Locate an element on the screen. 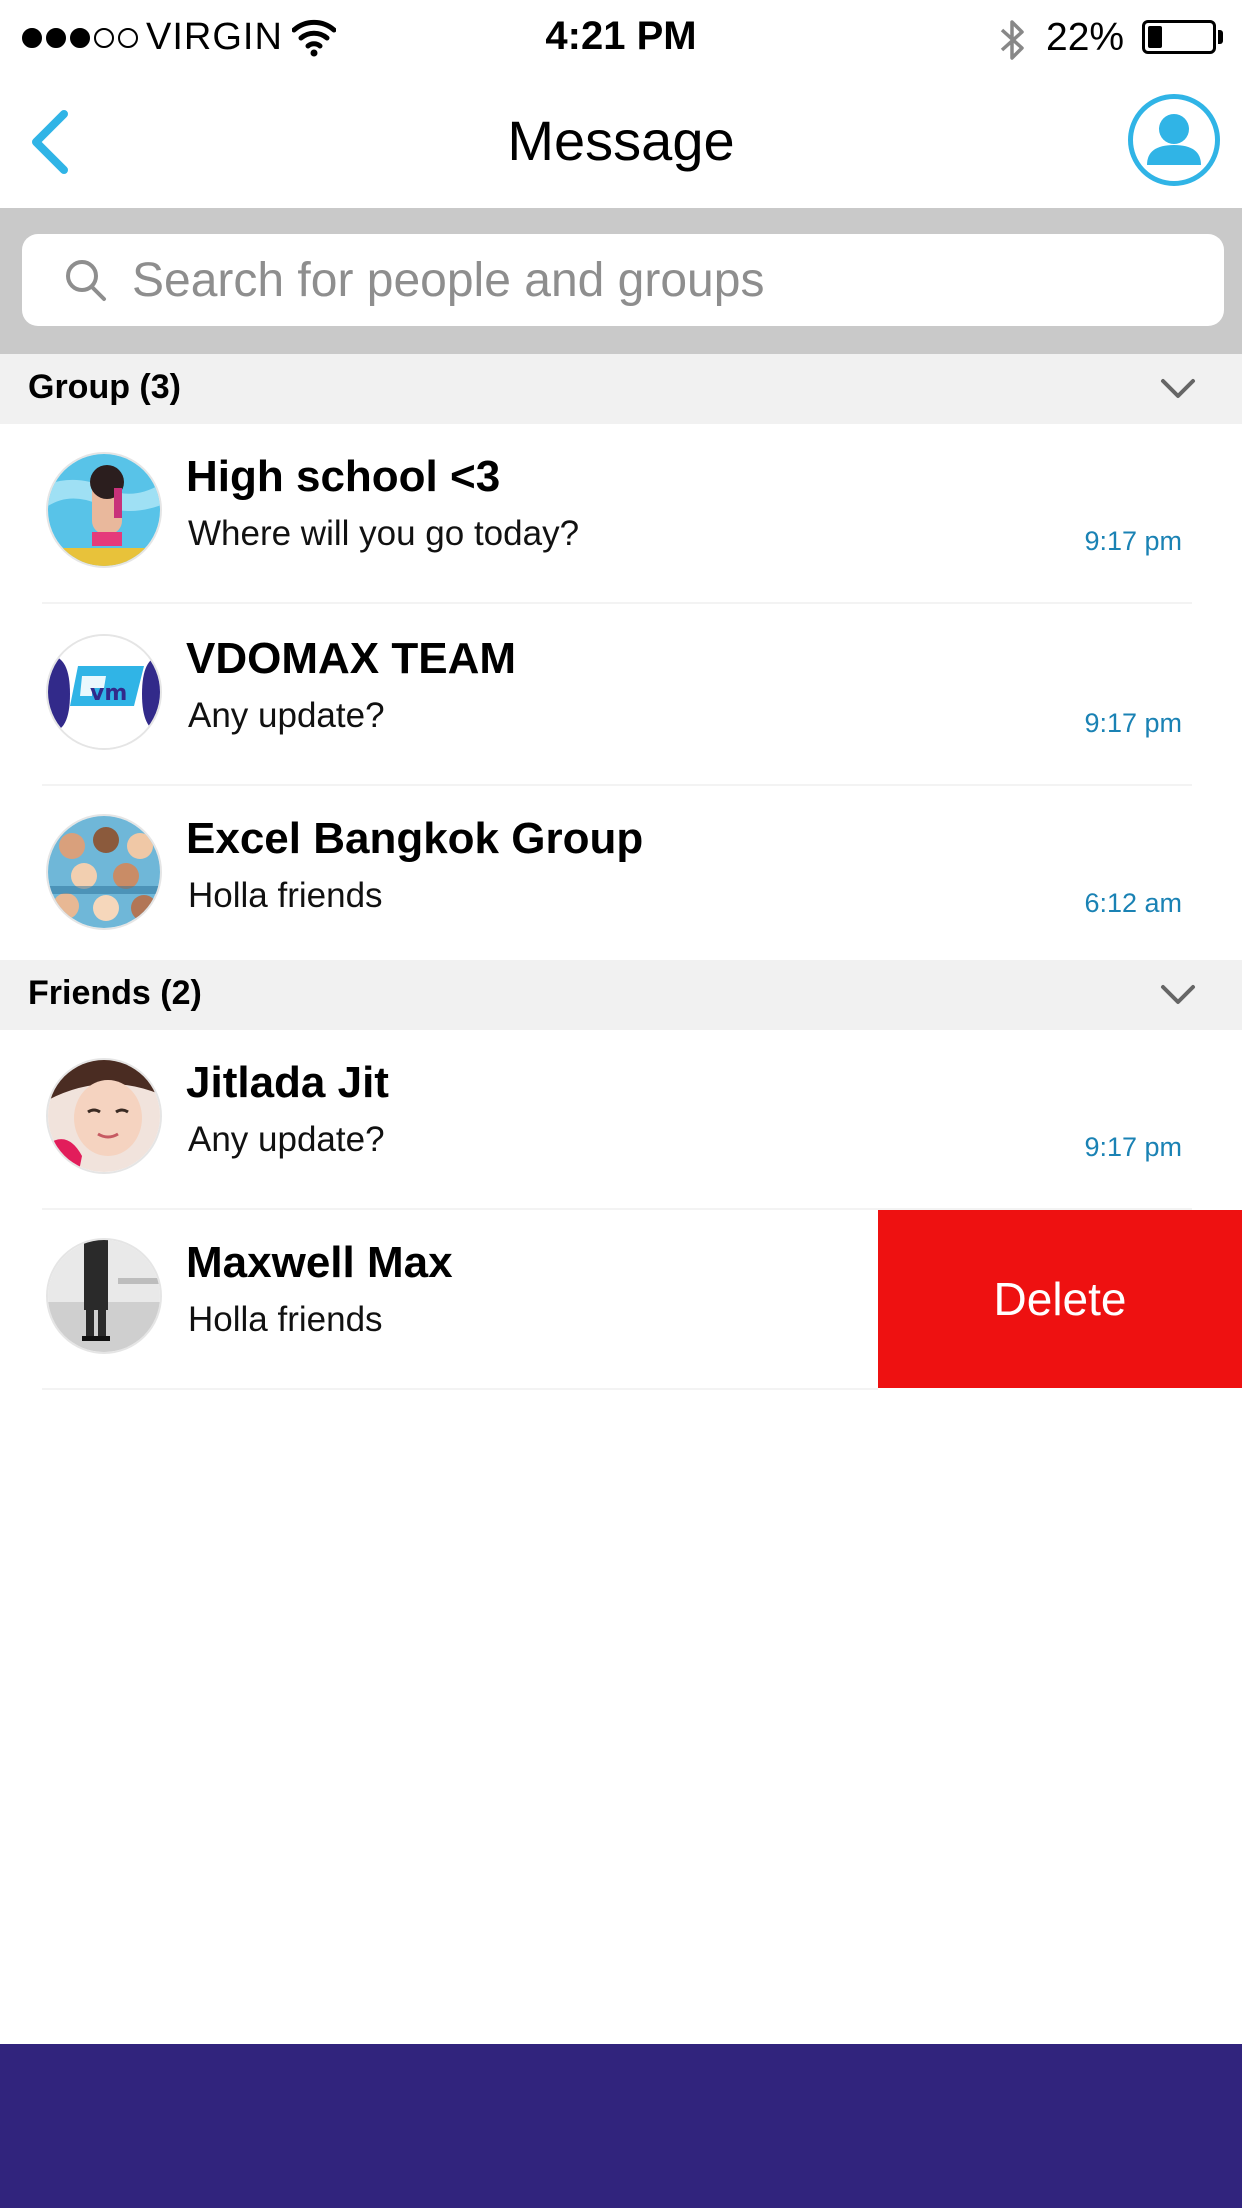 Image resolution: width=1242 pixels, height=2208 pixels. vdomax-logo-avatar: vm is located at coordinates (104, 692).